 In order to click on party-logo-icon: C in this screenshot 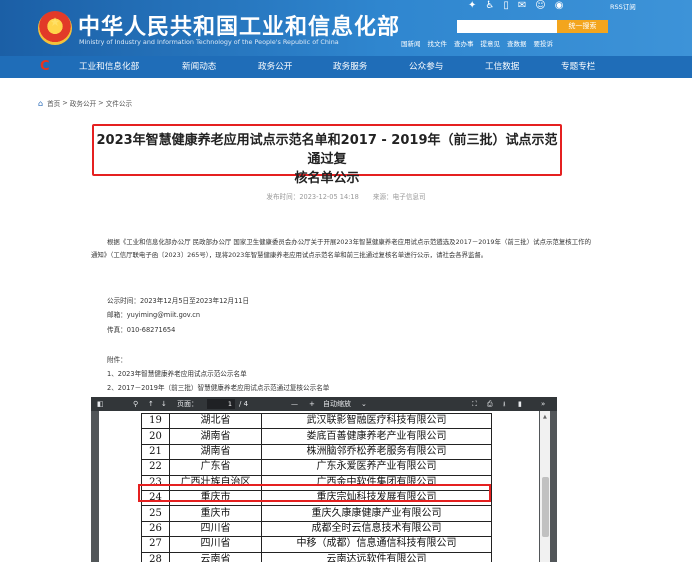, I will do `click(47, 67)`.